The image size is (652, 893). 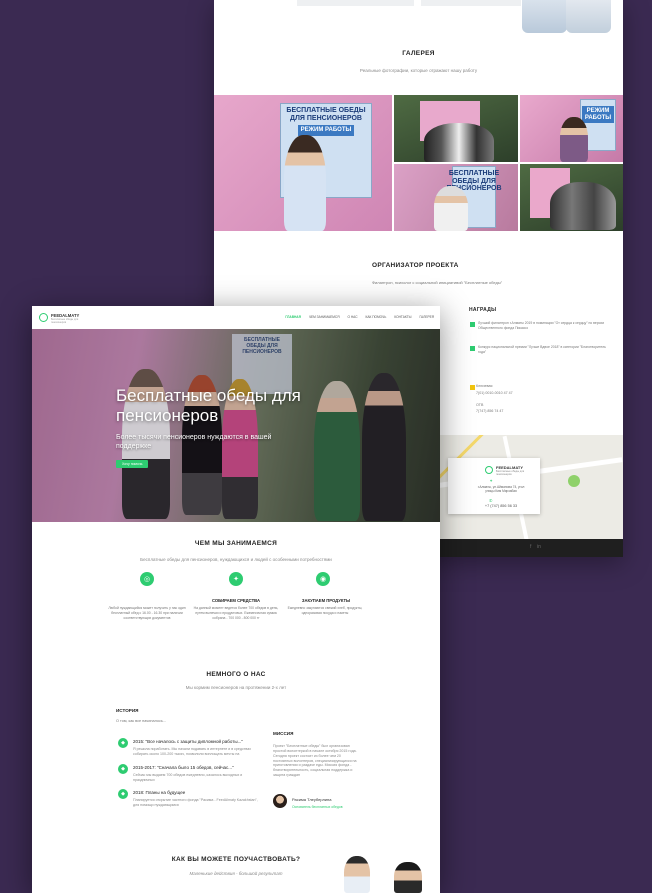 I want to click on map-park, so click(x=574, y=481).